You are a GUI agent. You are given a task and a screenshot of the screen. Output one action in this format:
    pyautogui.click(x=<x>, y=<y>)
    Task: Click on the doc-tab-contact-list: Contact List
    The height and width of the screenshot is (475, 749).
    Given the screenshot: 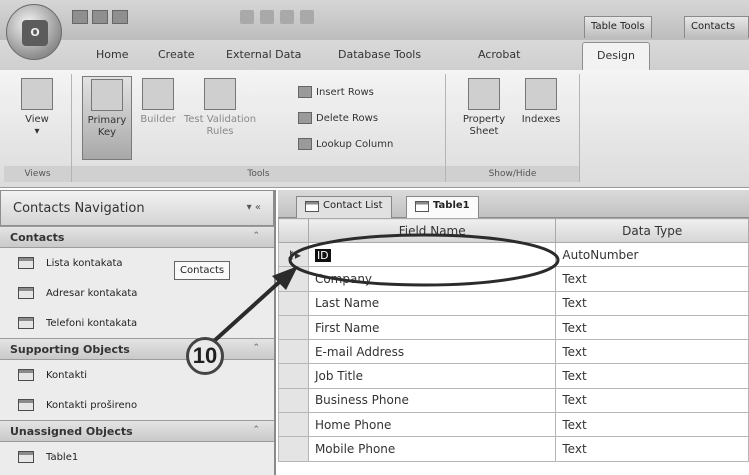 What is the action you would take?
    pyautogui.click(x=344, y=207)
    